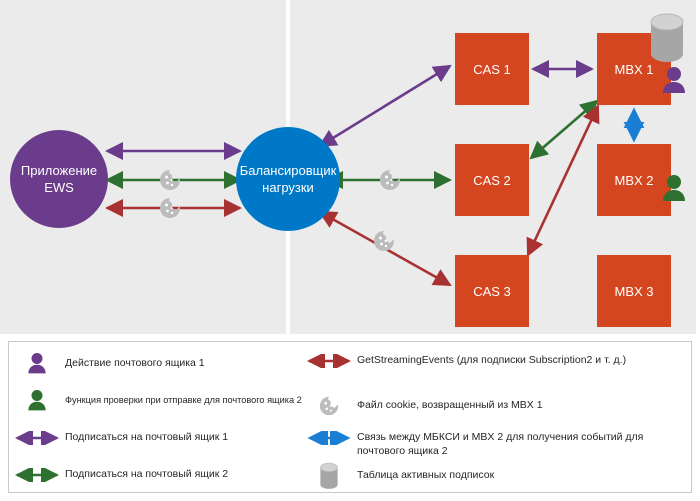 Image resolution: width=700 pixels, height=501 pixels. I want to click on node-cas-1: CAS 1, so click(492, 69).